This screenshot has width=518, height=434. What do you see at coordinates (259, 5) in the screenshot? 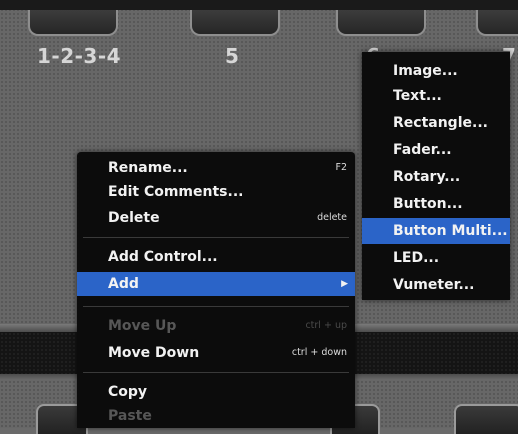
I see `top-strip` at bounding box center [259, 5].